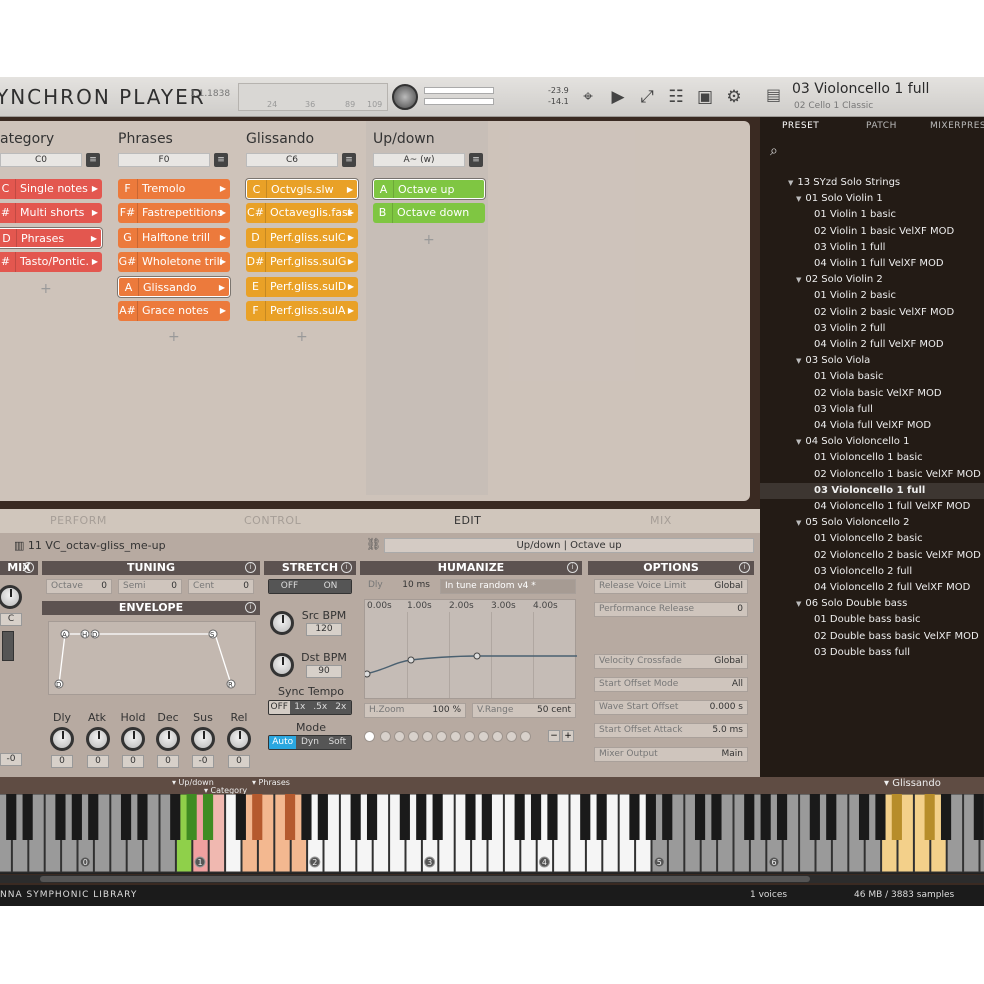 The image size is (984, 984). I want to click on link-icon: ⛓, so click(373, 544).